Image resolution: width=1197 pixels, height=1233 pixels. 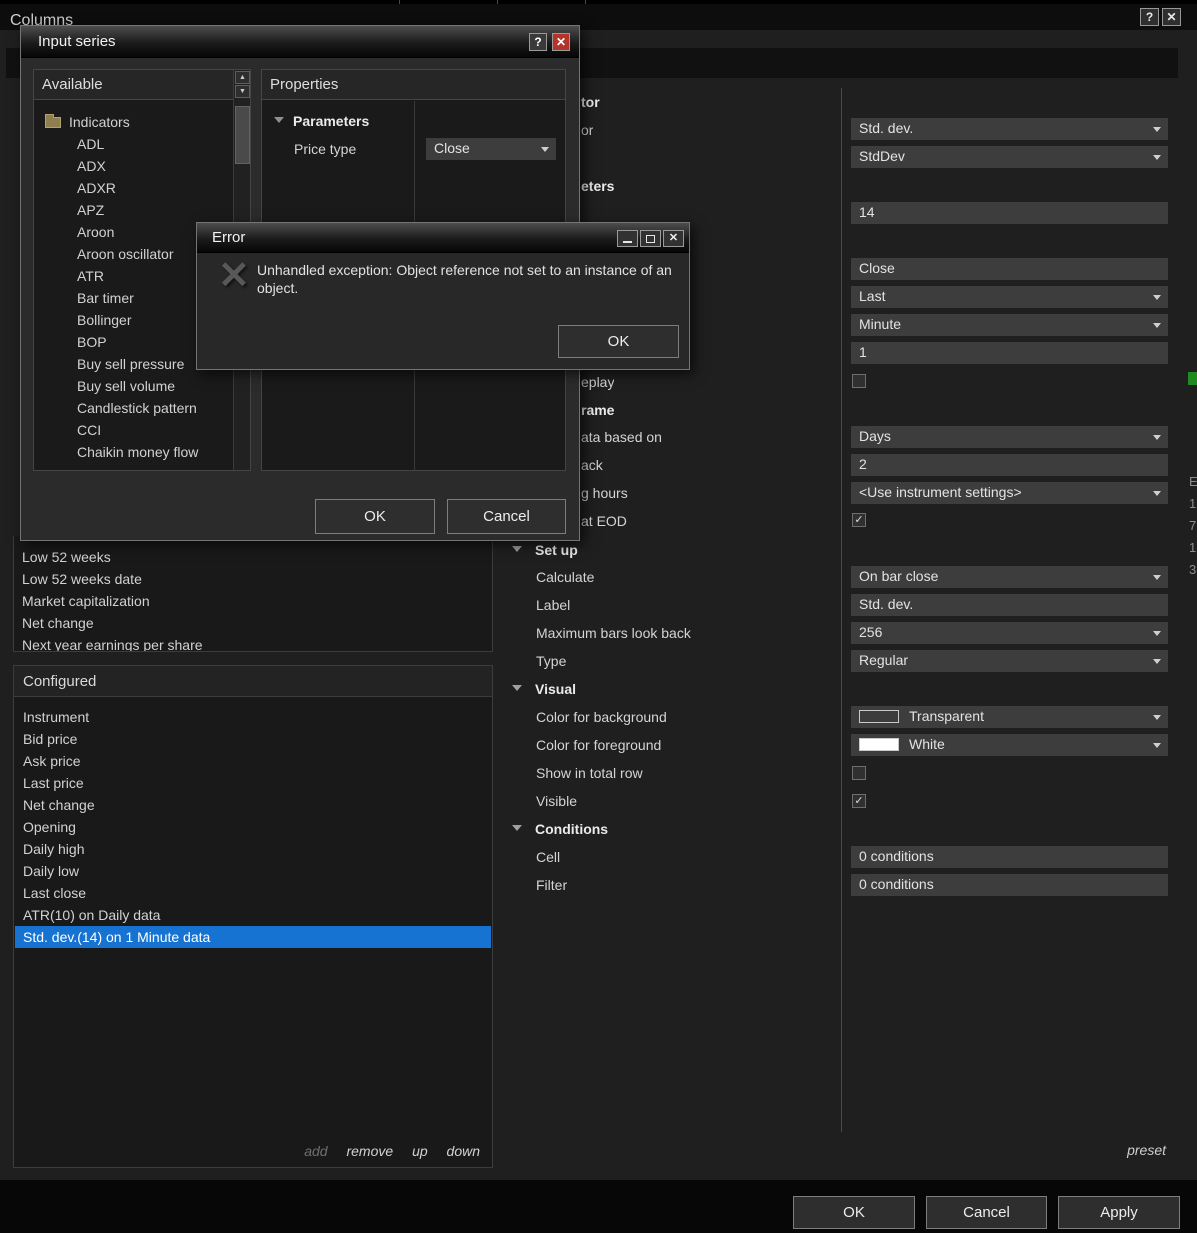 What do you see at coordinates (253, 717) in the screenshot?
I see `list-item: Instrument` at bounding box center [253, 717].